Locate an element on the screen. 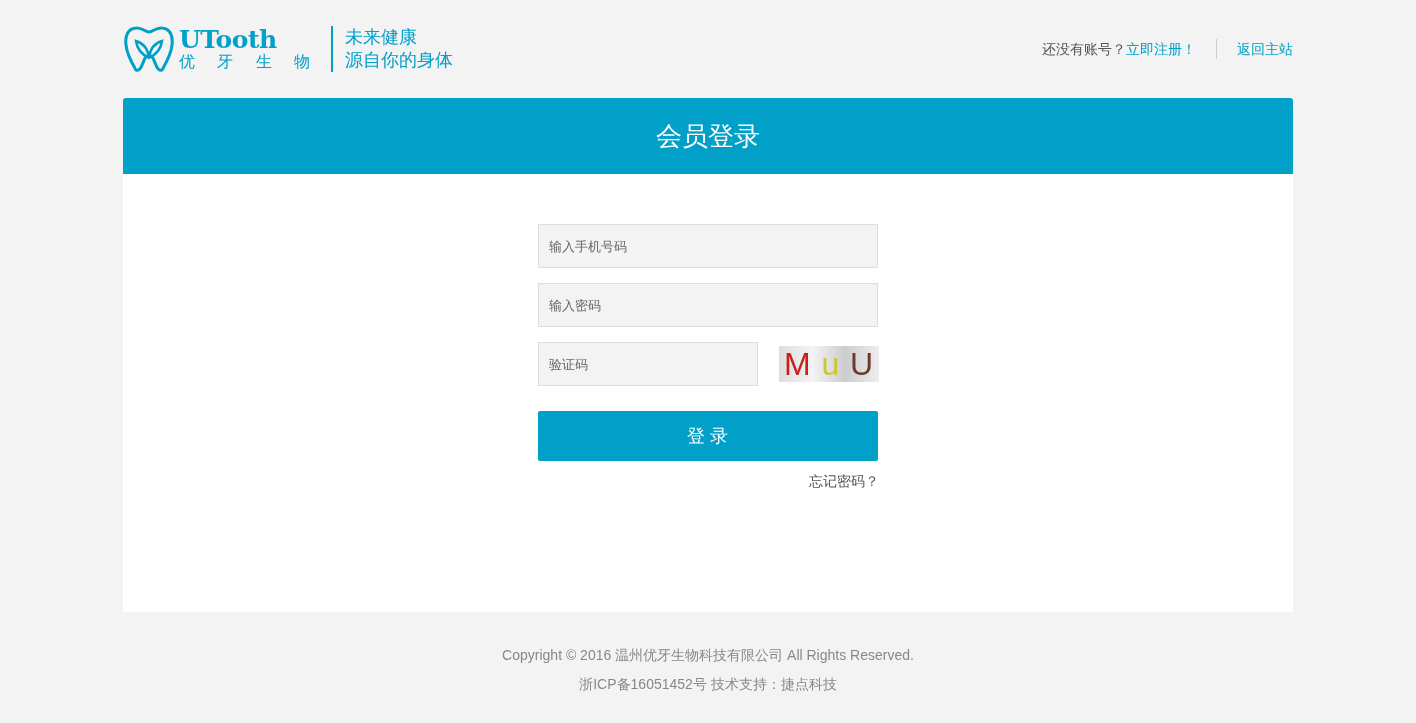  login-button: 登 录 is located at coordinates (707, 436).